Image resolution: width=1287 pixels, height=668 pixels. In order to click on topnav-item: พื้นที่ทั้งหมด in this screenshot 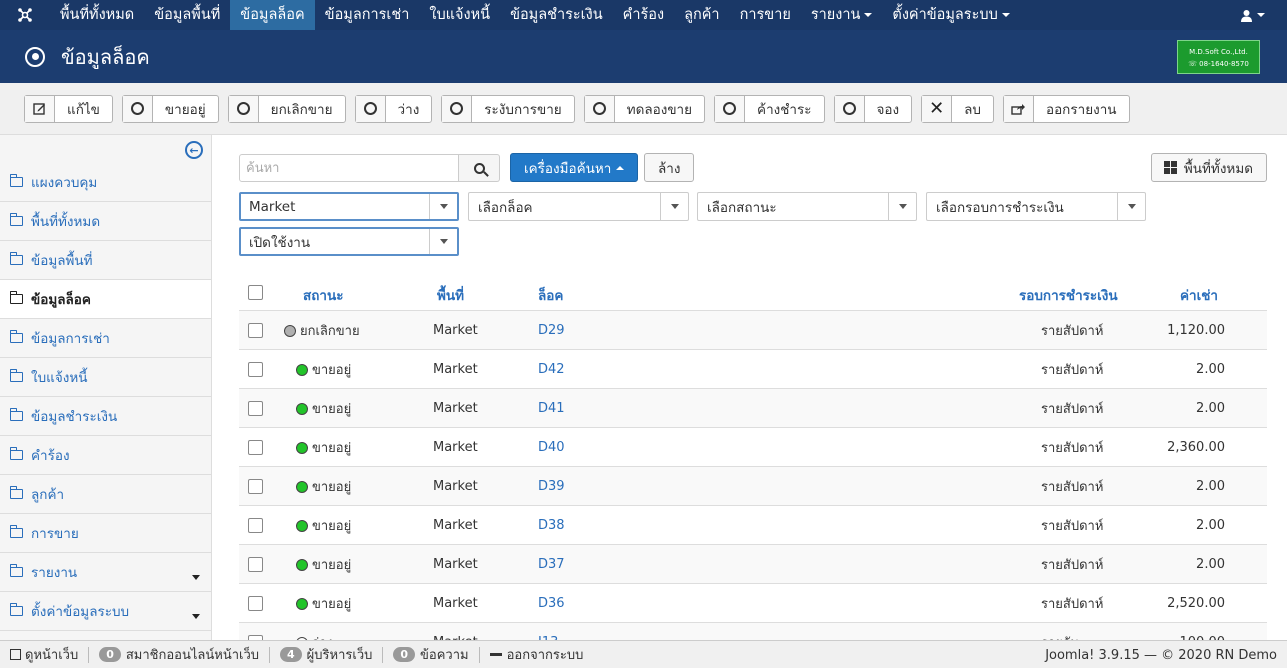, I will do `click(97, 15)`.